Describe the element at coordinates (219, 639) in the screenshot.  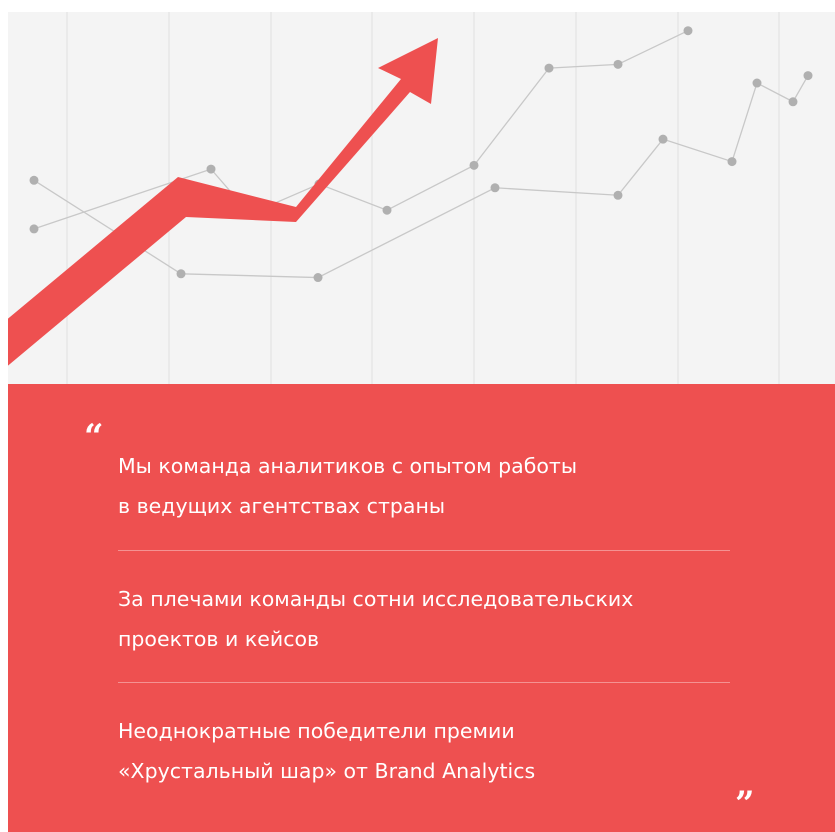
I see `fact-2-line-2: проектов и кейсов` at that location.